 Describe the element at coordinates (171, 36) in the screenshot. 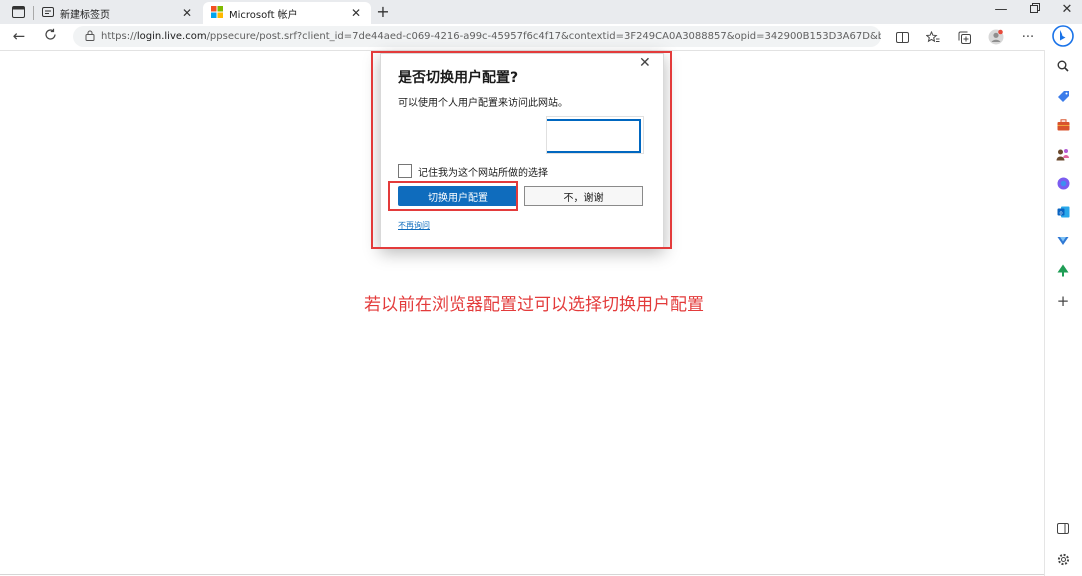

I see `url-domain: login.live.com` at that location.